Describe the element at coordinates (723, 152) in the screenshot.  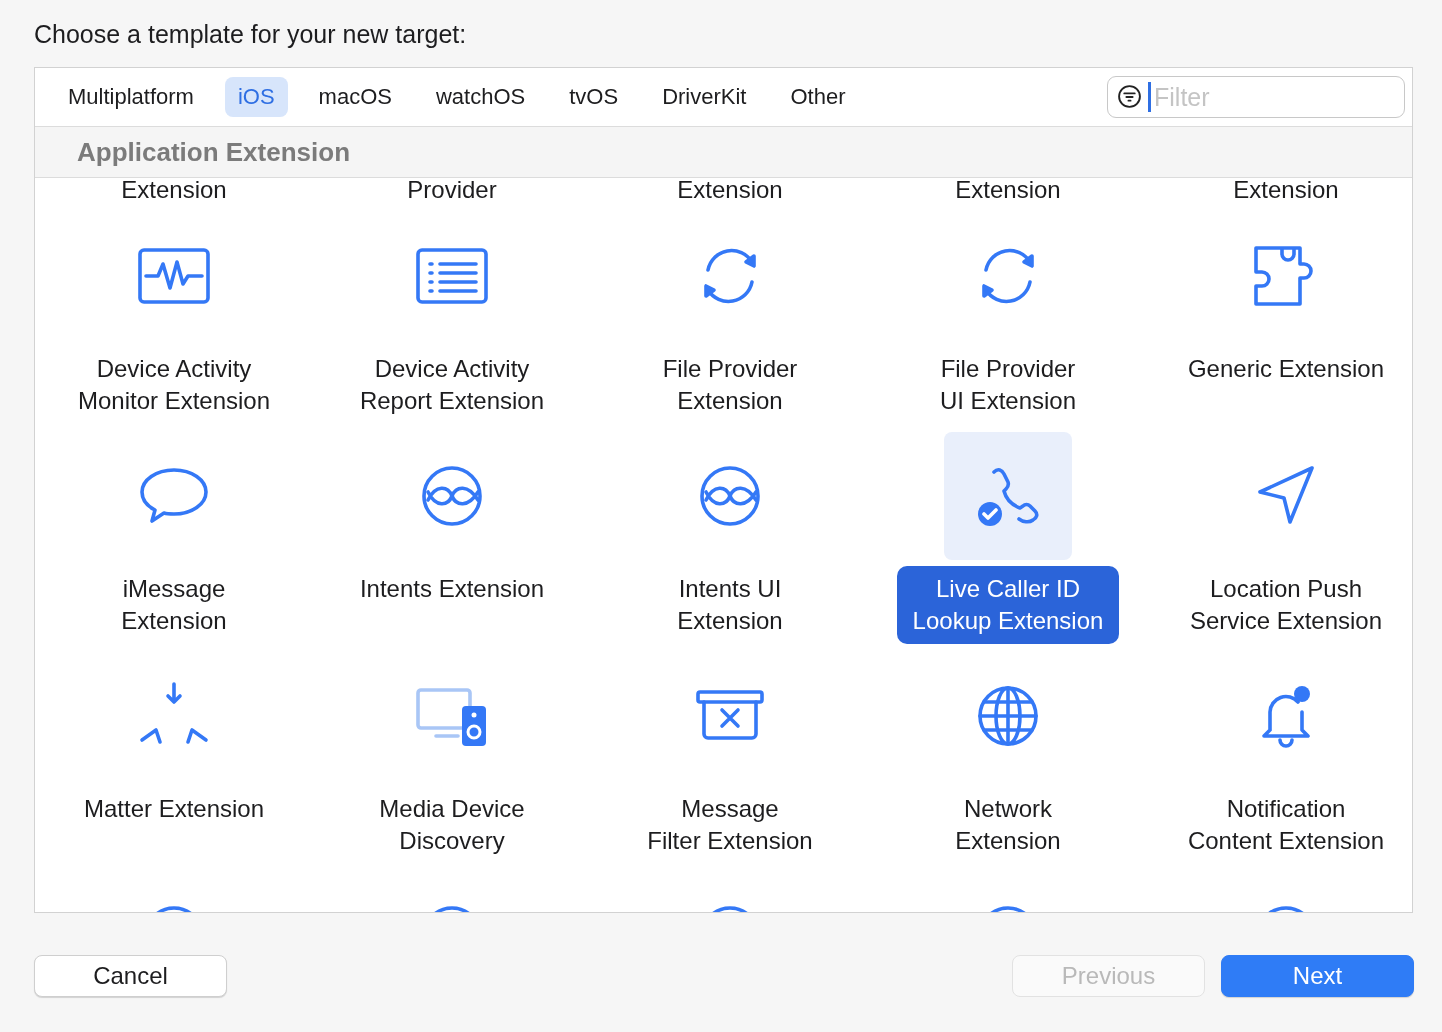
I see `section-header: Application Extension` at that location.